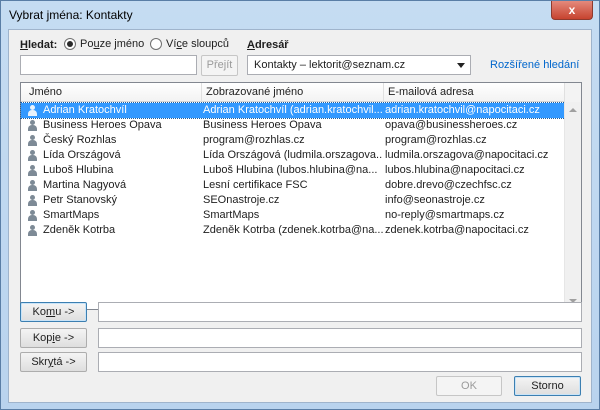 The width and height of the screenshot is (600, 410). What do you see at coordinates (254, 140) in the screenshot?
I see `contact-display-name: program@rozhlas.cz` at bounding box center [254, 140].